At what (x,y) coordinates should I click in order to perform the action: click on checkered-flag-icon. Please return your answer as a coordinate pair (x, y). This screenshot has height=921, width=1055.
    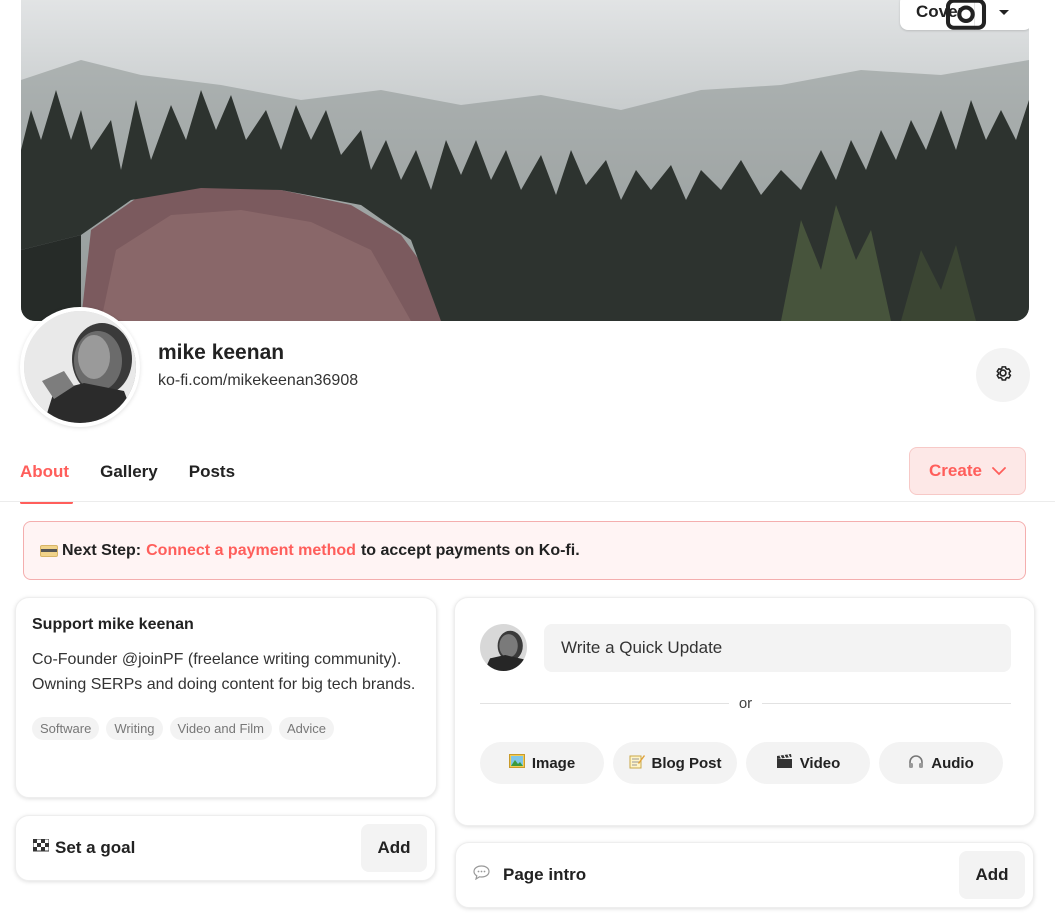
    Looking at the image, I should click on (41, 848).